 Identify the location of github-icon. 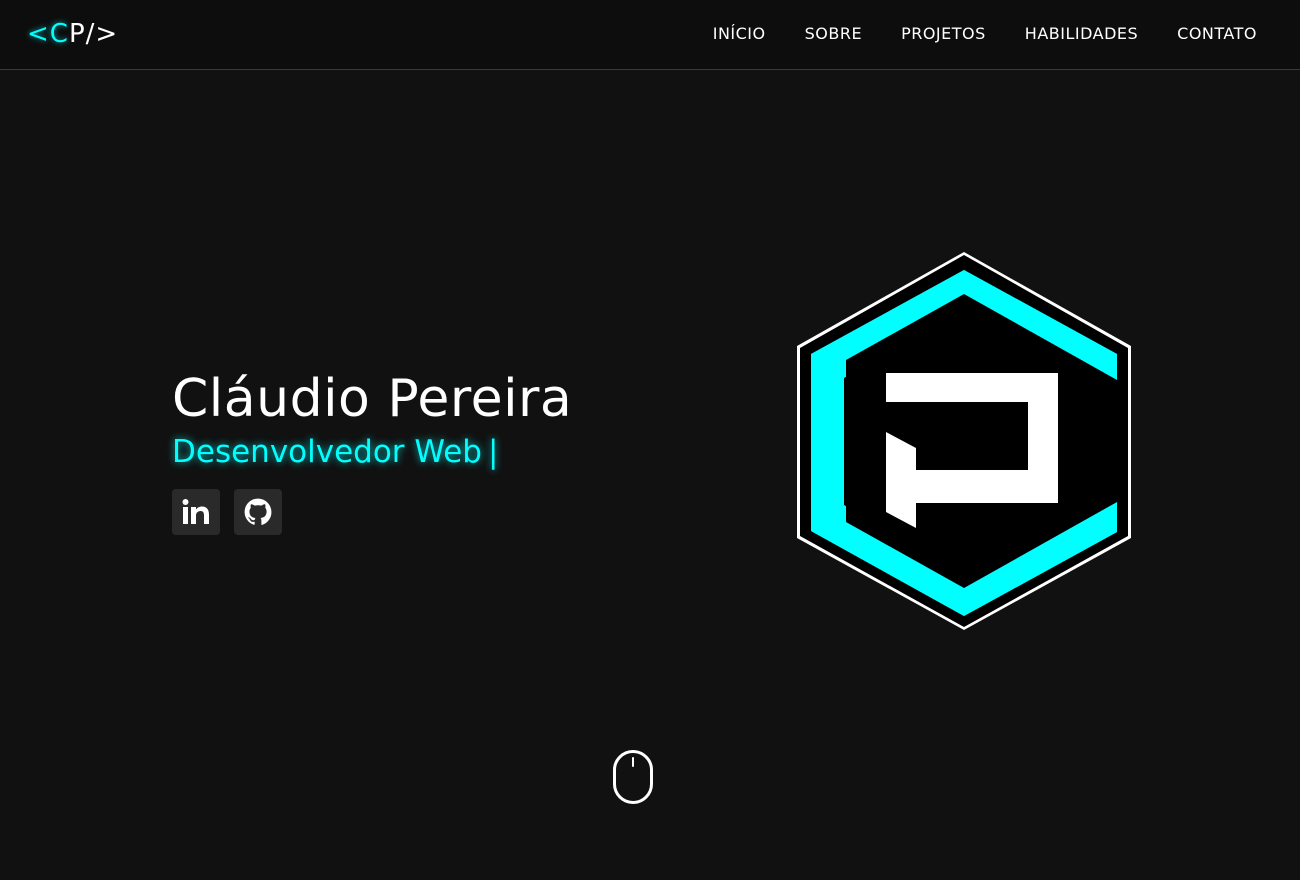
(258, 512).